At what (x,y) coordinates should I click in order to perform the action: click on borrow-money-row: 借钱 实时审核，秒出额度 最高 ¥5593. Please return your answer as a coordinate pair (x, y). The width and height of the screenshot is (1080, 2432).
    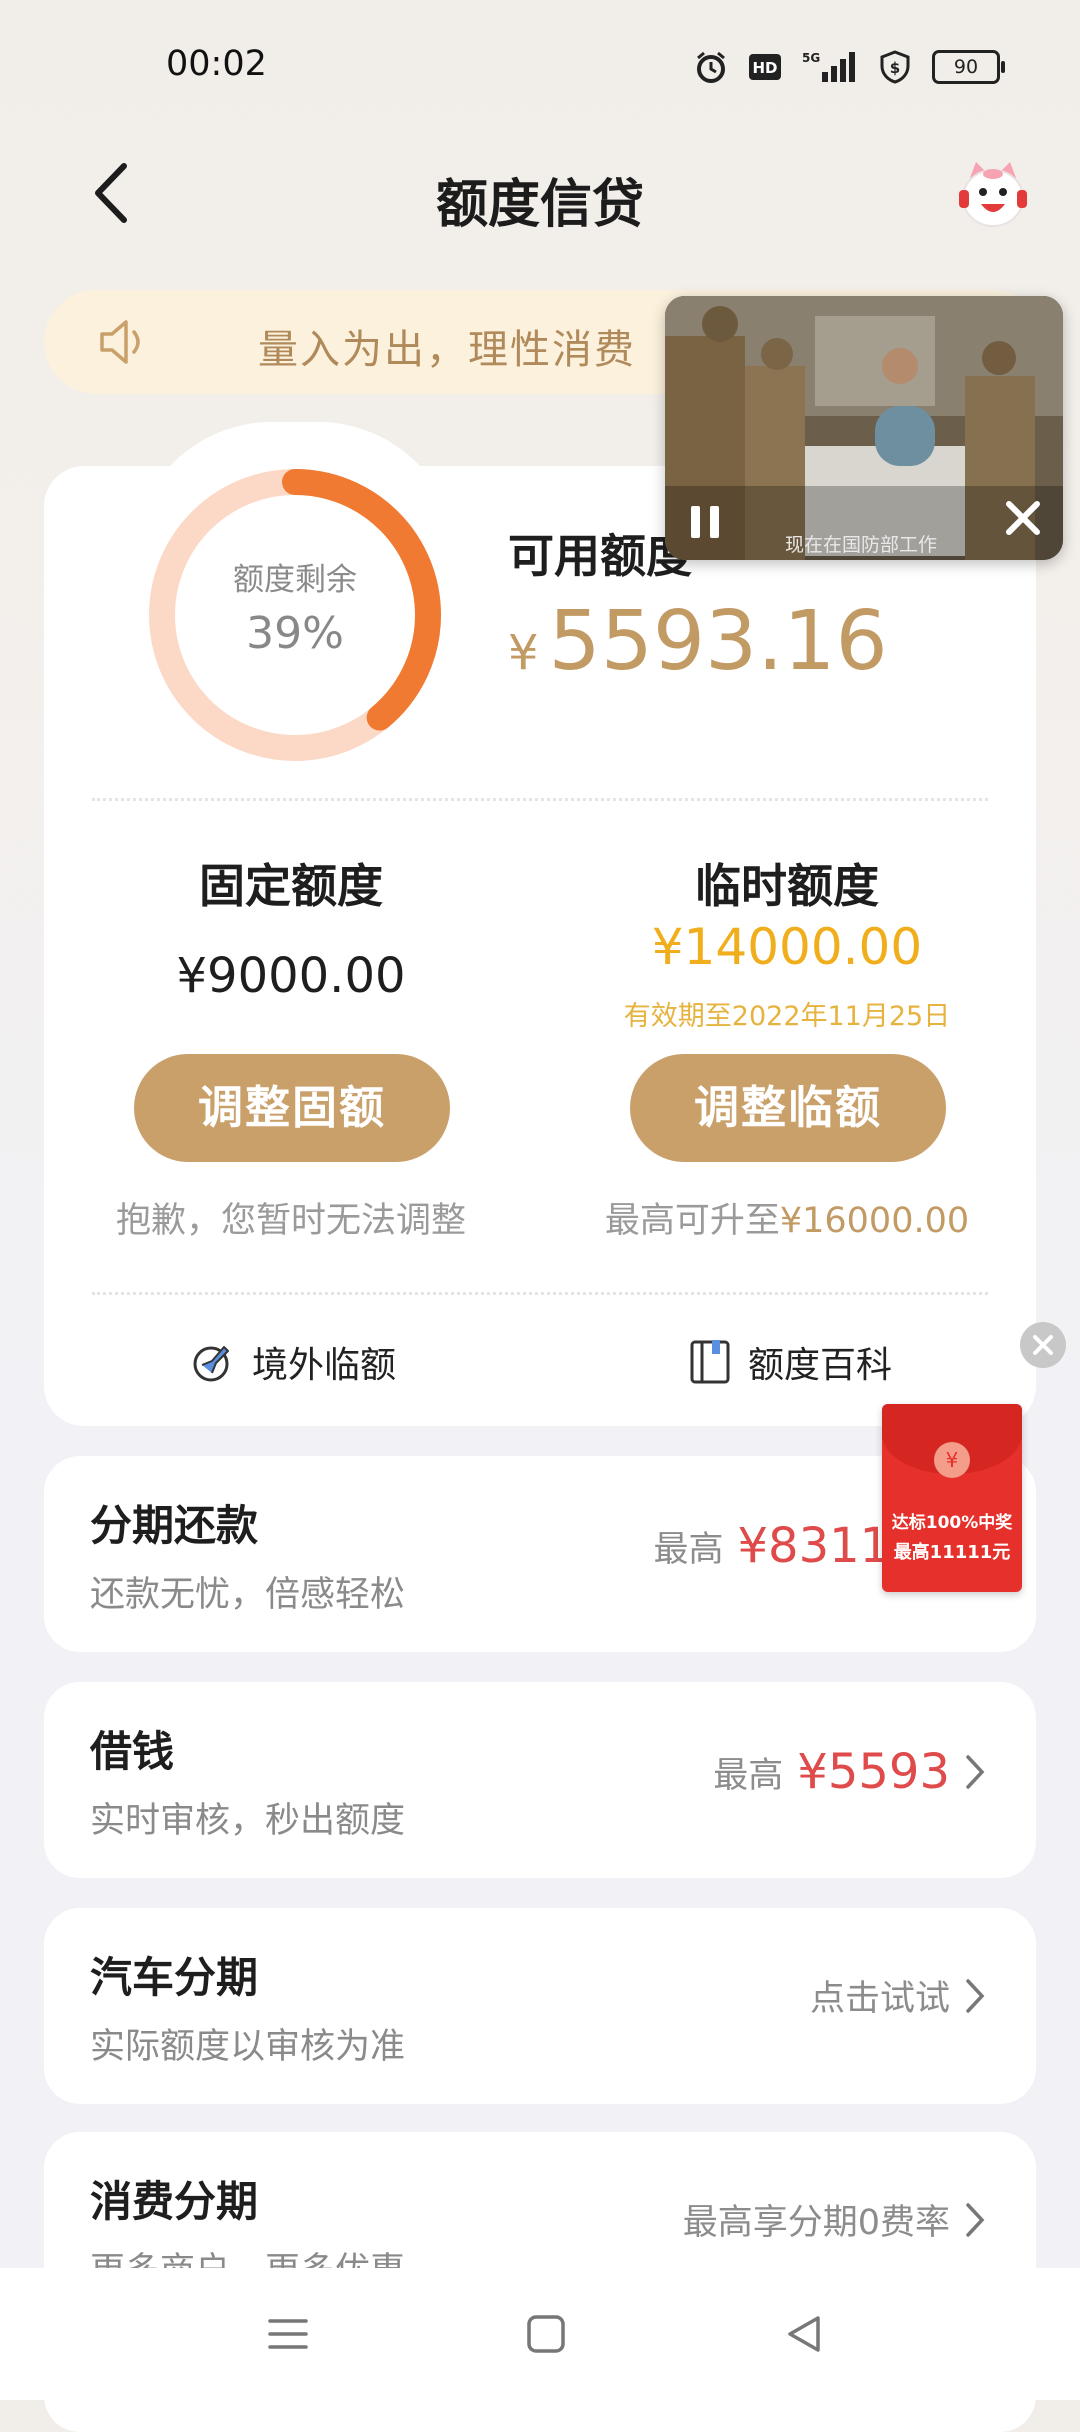
    Looking at the image, I should click on (540, 1780).